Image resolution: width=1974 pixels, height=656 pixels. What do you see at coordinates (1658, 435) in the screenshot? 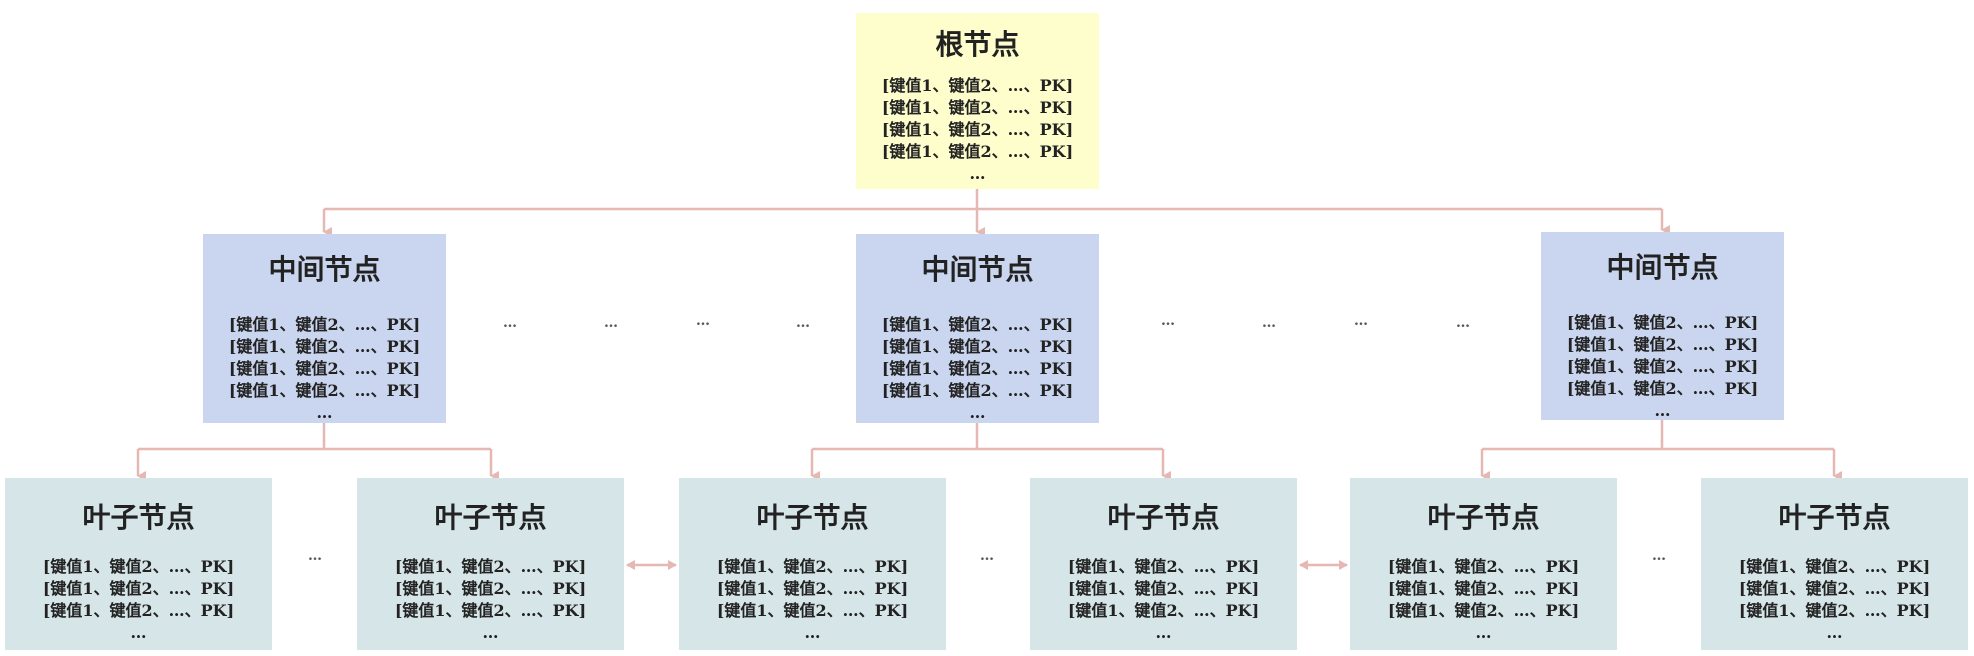
I see `mid3-connector` at bounding box center [1658, 435].